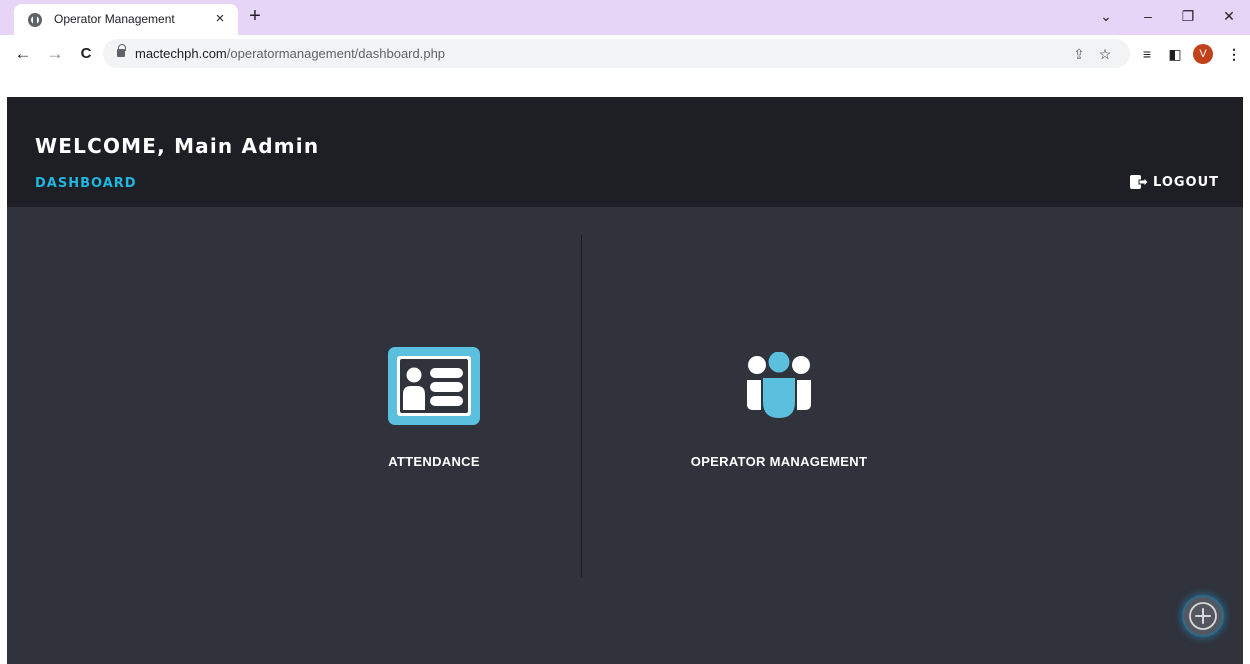  What do you see at coordinates (1148, 16) in the screenshot?
I see `minimize-icon: –` at bounding box center [1148, 16].